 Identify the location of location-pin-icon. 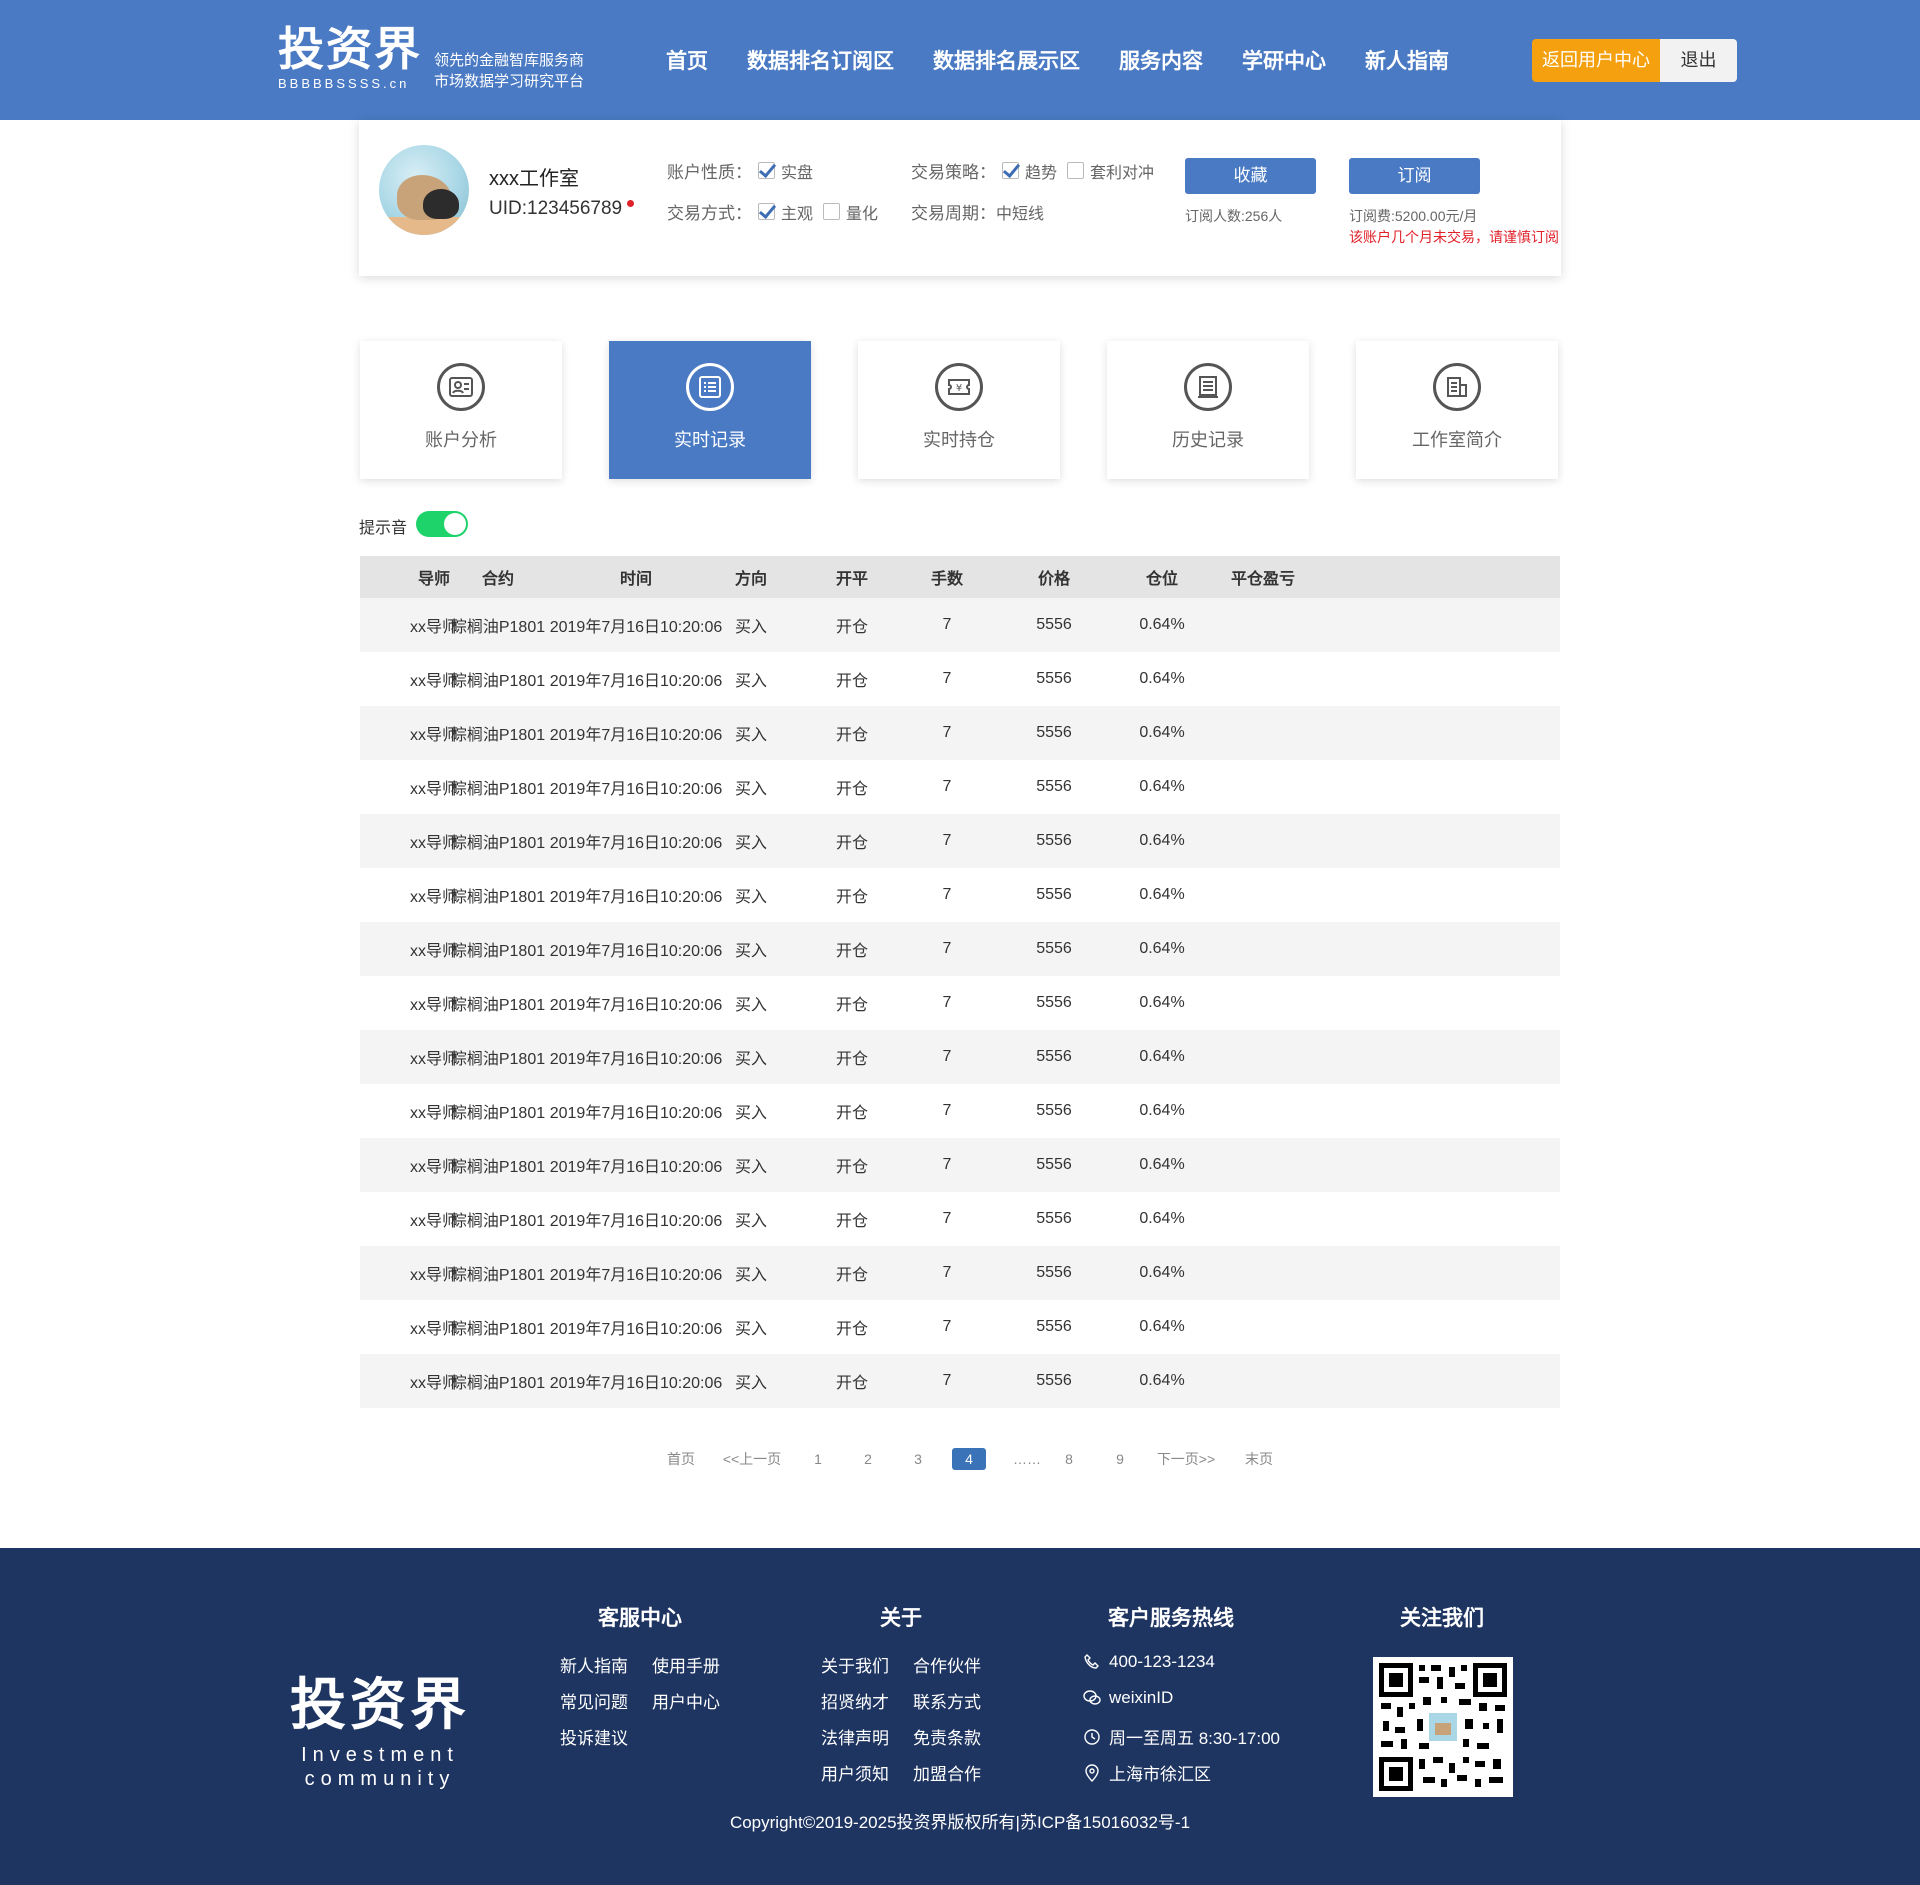
(1092, 1772).